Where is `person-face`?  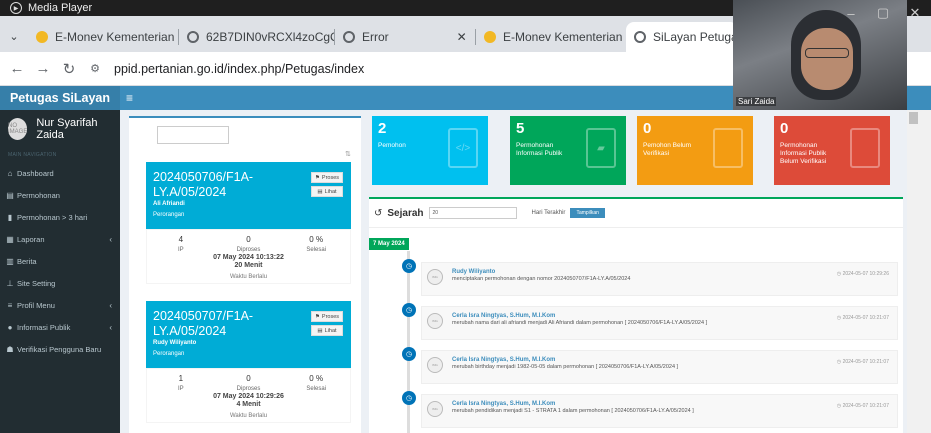
person-face is located at coordinates (827, 59).